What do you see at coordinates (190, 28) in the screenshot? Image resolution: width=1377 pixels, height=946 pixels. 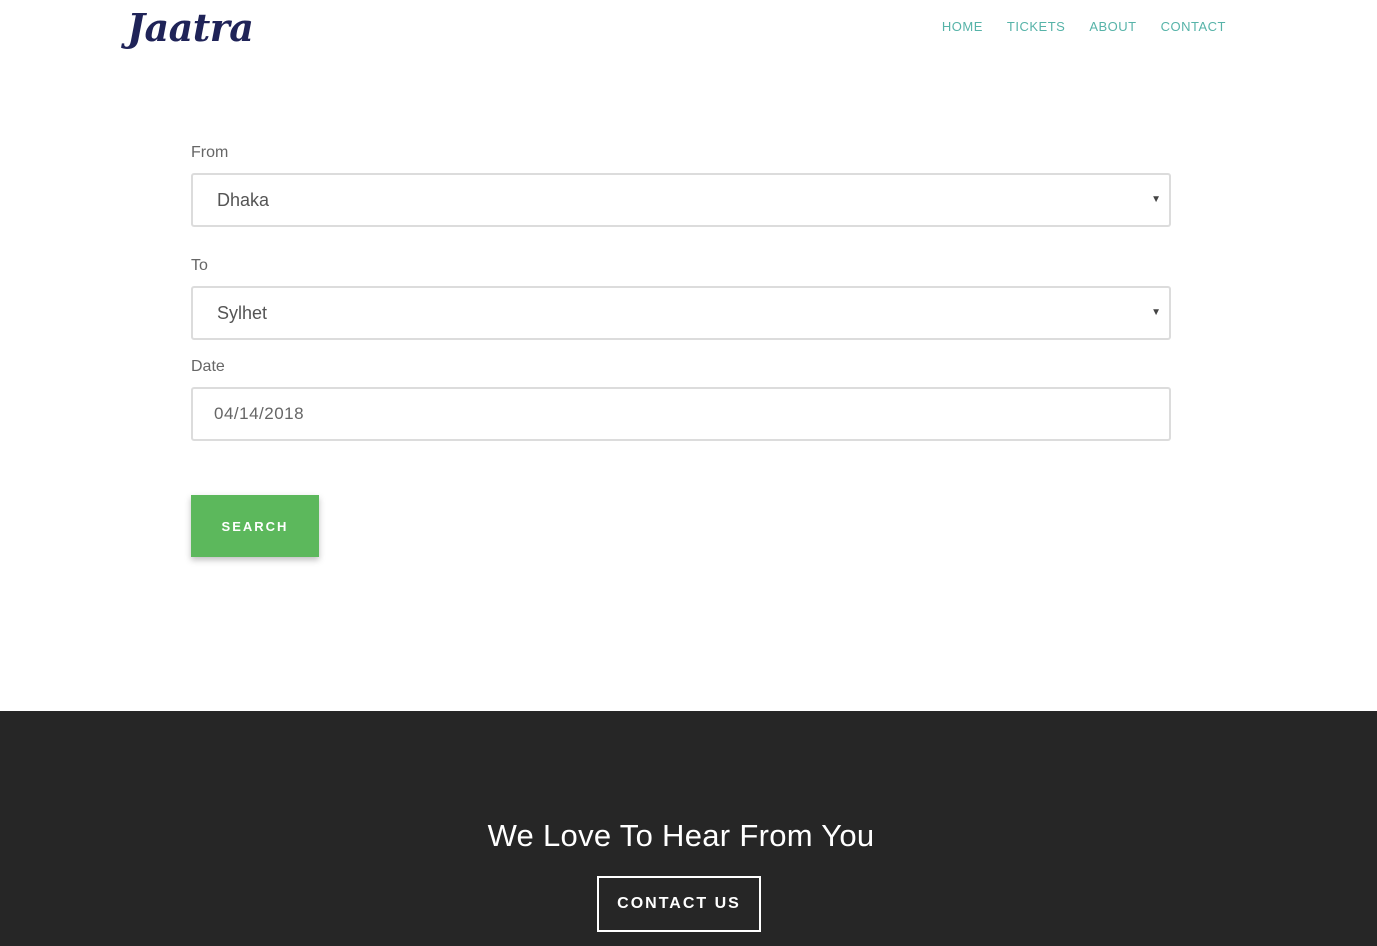 I see `site-logo: Jaatra` at bounding box center [190, 28].